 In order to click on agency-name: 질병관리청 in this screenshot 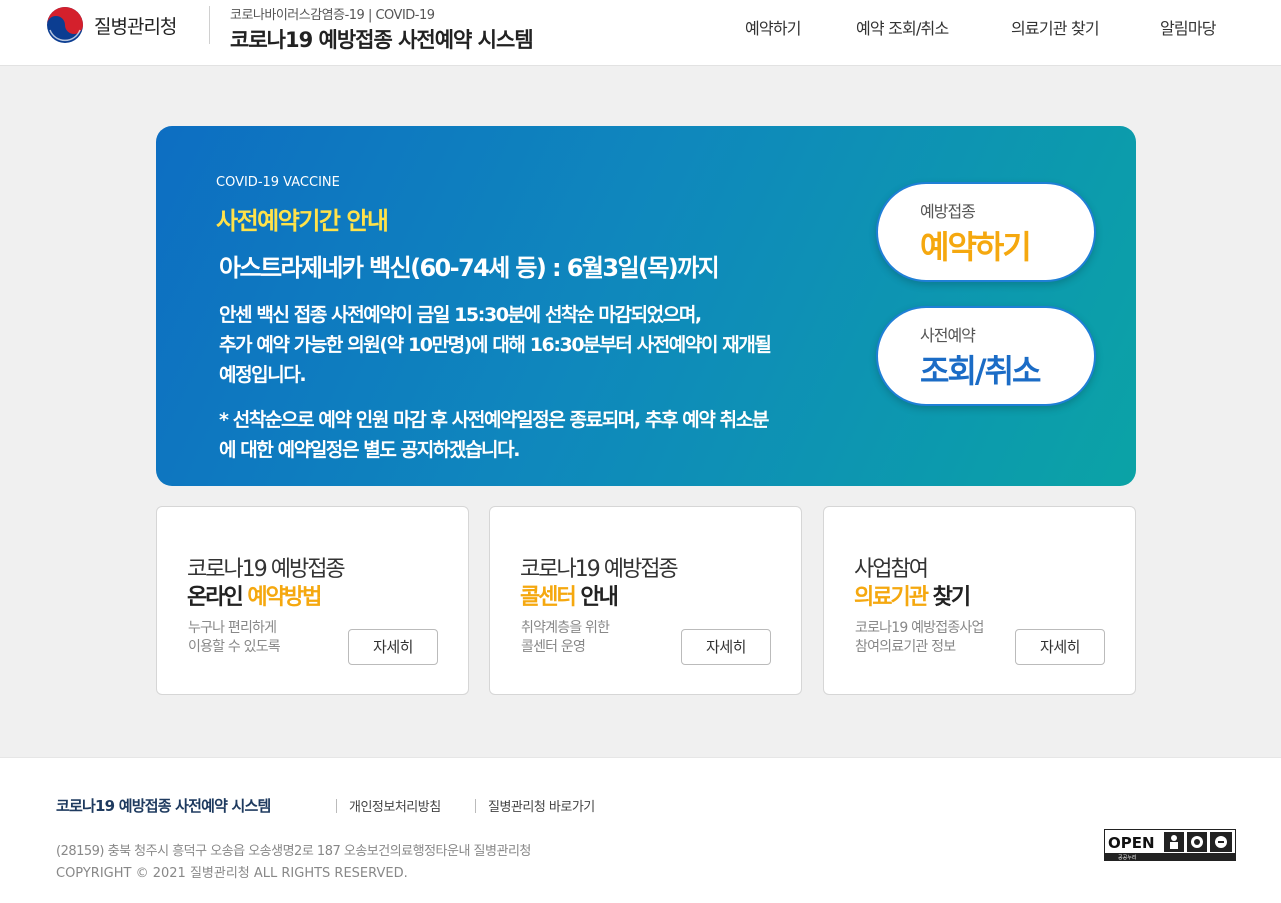, I will do `click(135, 26)`.